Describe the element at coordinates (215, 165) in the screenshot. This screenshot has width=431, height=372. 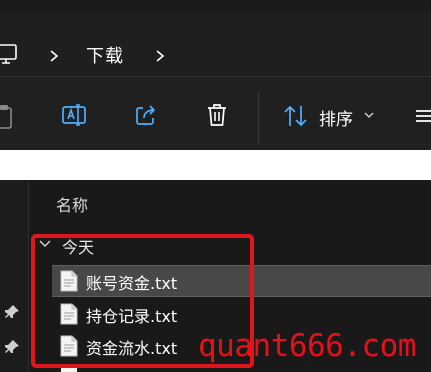
I see `window-gap-bar` at that location.